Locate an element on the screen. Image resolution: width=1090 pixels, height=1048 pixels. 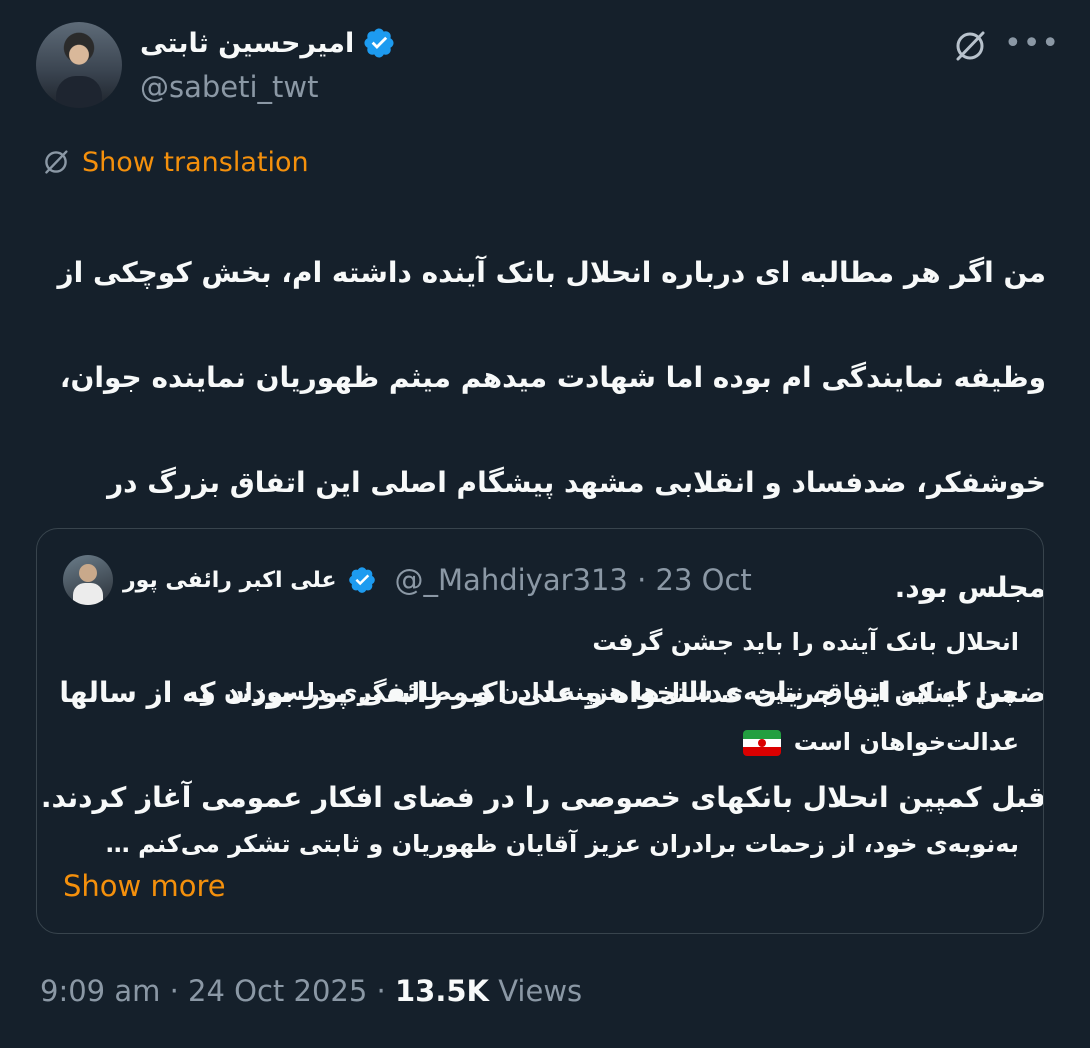
quoted-line-with-flag: عدالت‌خواهان است is located at coordinates (539, 742).